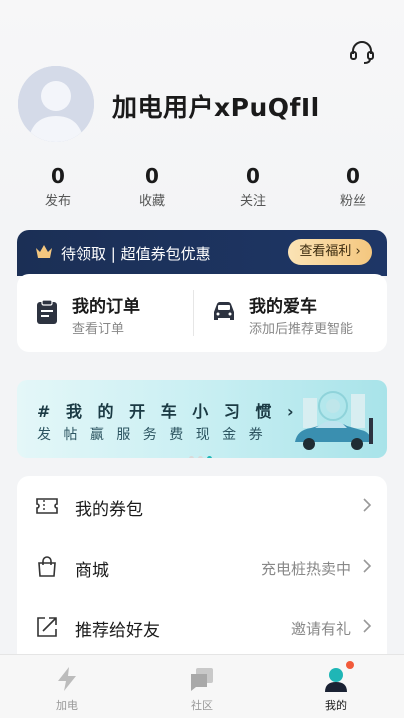  I want to click on order-subtitle: 查看订单, so click(98, 329).